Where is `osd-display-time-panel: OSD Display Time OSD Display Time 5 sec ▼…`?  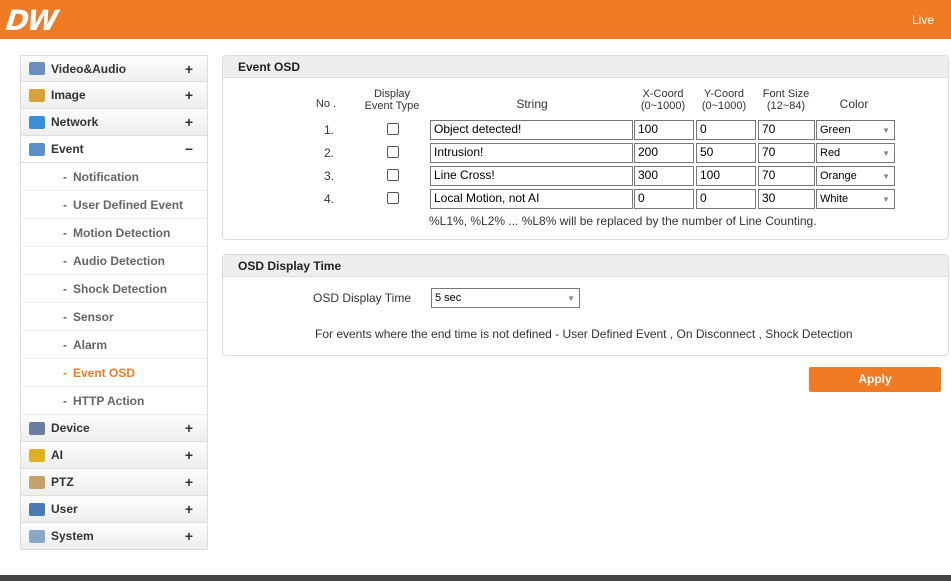 osd-display-time-panel: OSD Display Time OSD Display Time 5 sec ▼… is located at coordinates (585, 305).